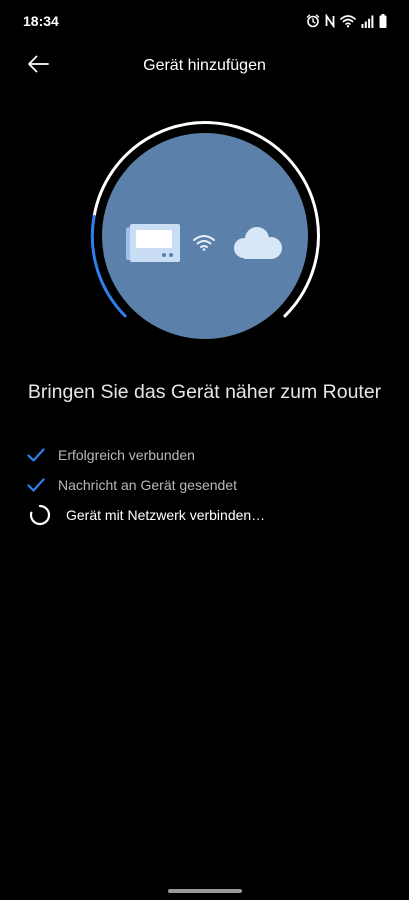  What do you see at coordinates (147, 485) in the screenshot?
I see `step-label: Nachricht an Gerät gesendet` at bounding box center [147, 485].